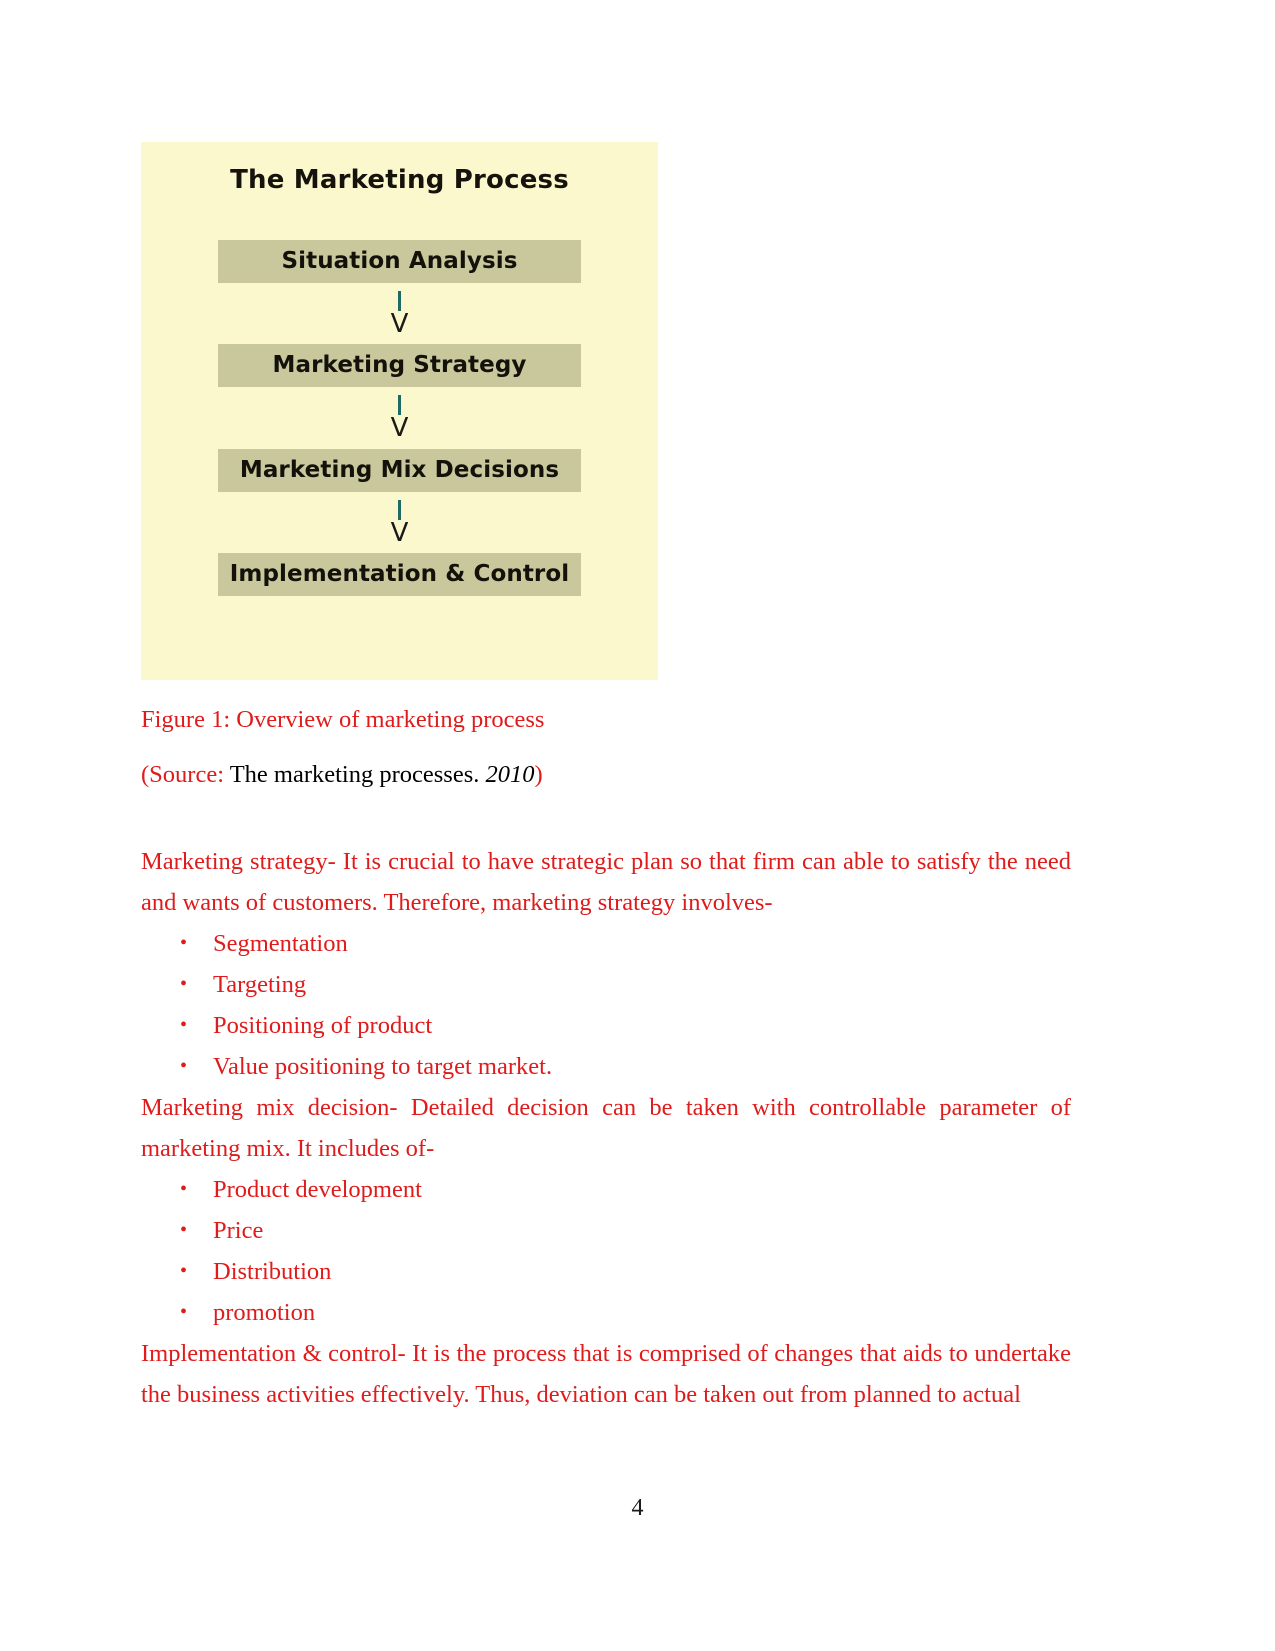 Image resolution: width=1275 pixels, height=1651 pixels. I want to click on list-item: • Targeting, so click(606, 984).